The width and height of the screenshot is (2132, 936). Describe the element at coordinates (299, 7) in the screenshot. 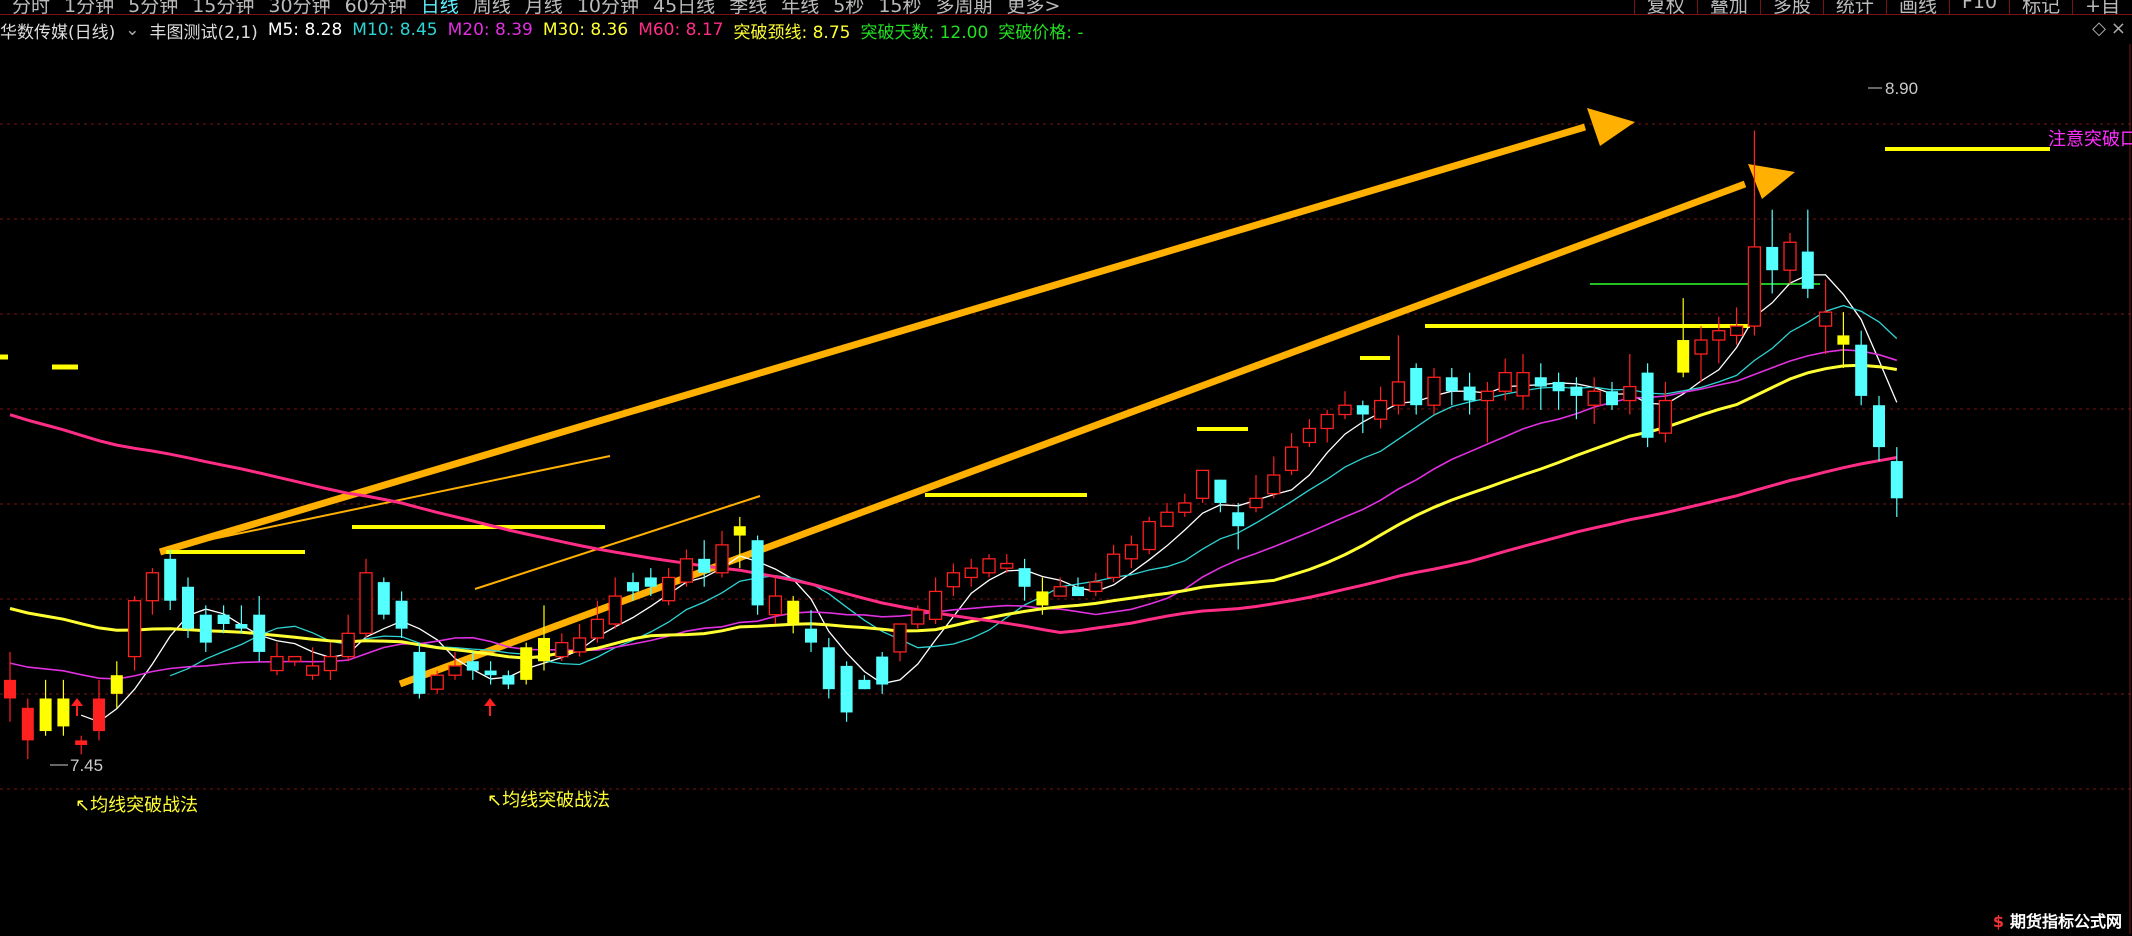

I see `period-tab-4: 30分钟` at that location.